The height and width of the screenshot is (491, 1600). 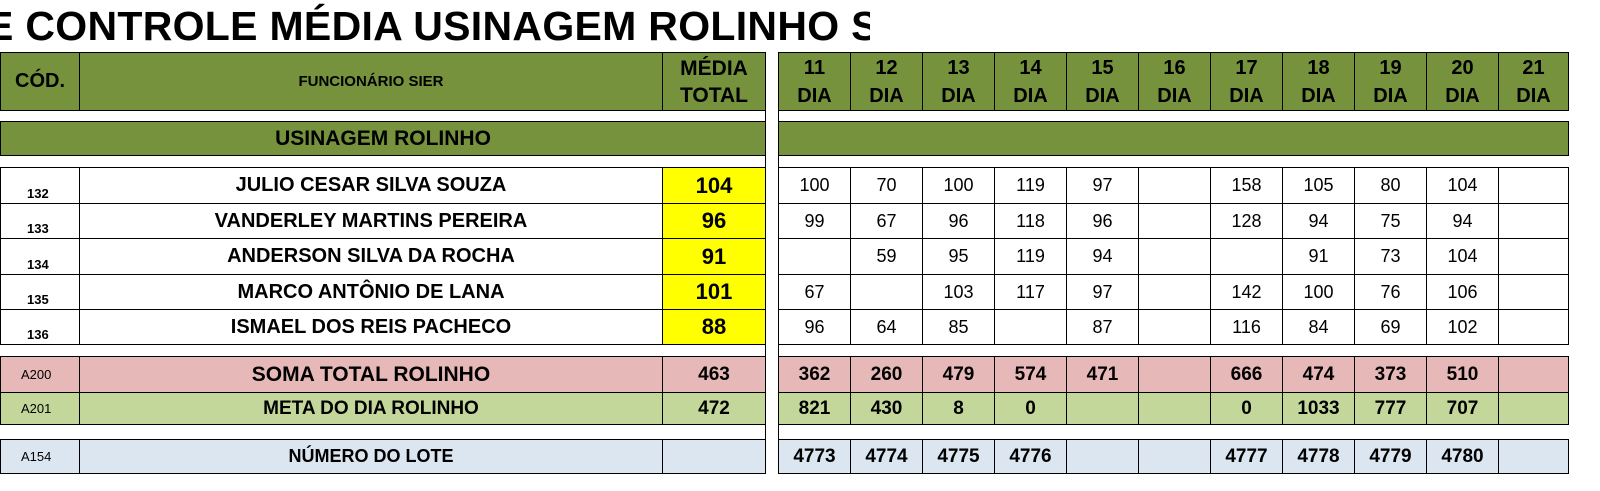 What do you see at coordinates (1318, 456) in the screenshot?
I see `lote-value-cell: 4778` at bounding box center [1318, 456].